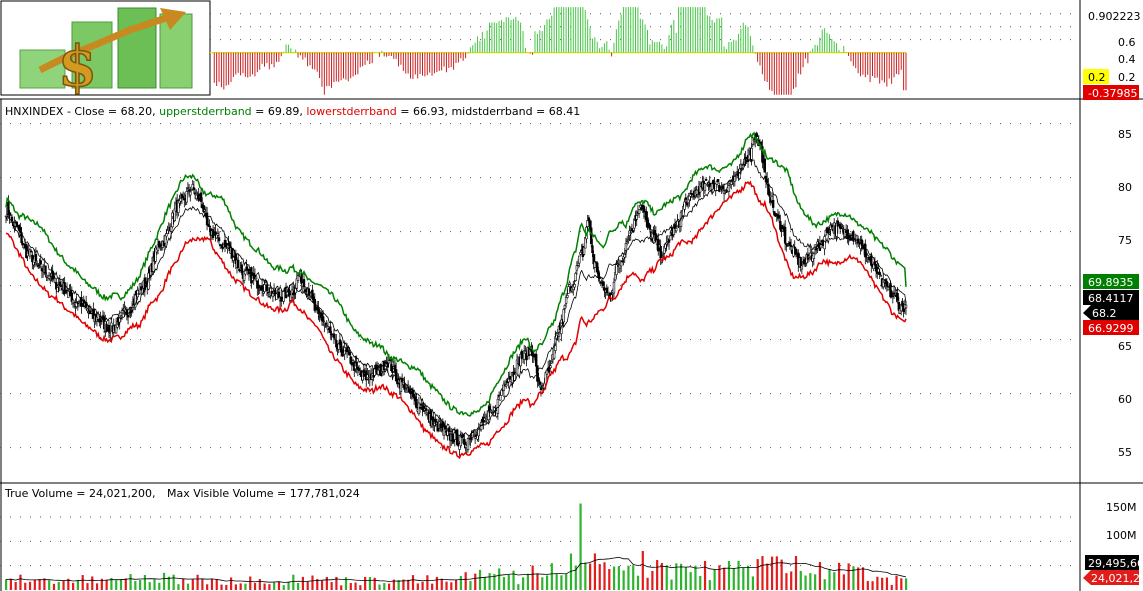  I want to click on osc-top-value: 0.902223, so click(1114, 16).